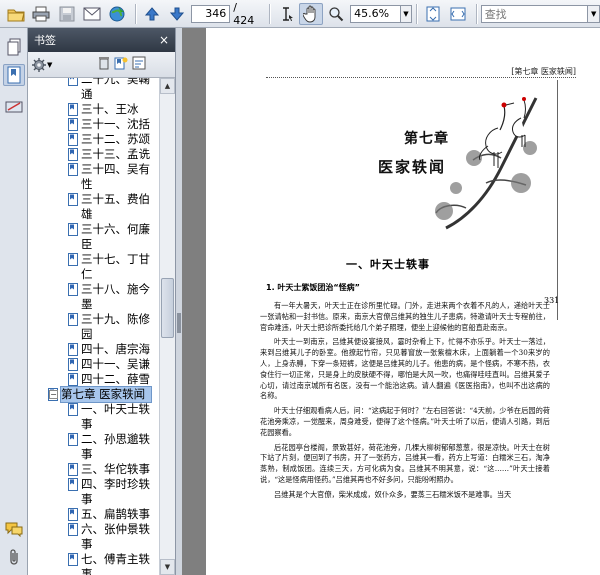  Describe the element at coordinates (115, 563) in the screenshot. I see `bookmark-label: 七、傅青主轶事` at that location.